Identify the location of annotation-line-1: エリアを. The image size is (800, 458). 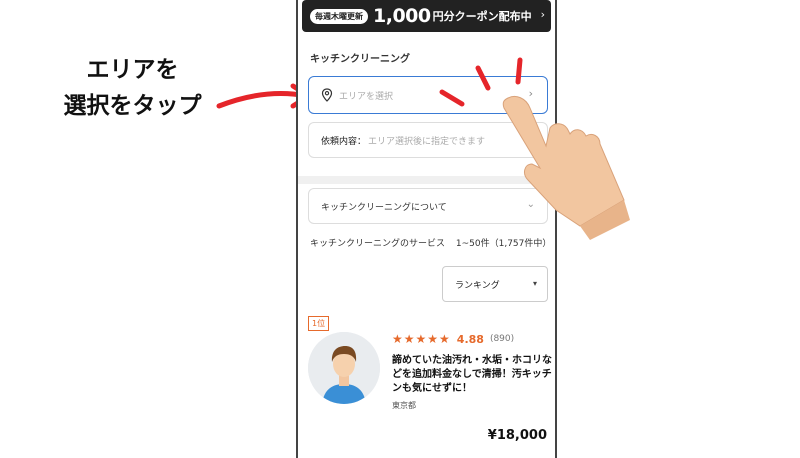
(132, 70).